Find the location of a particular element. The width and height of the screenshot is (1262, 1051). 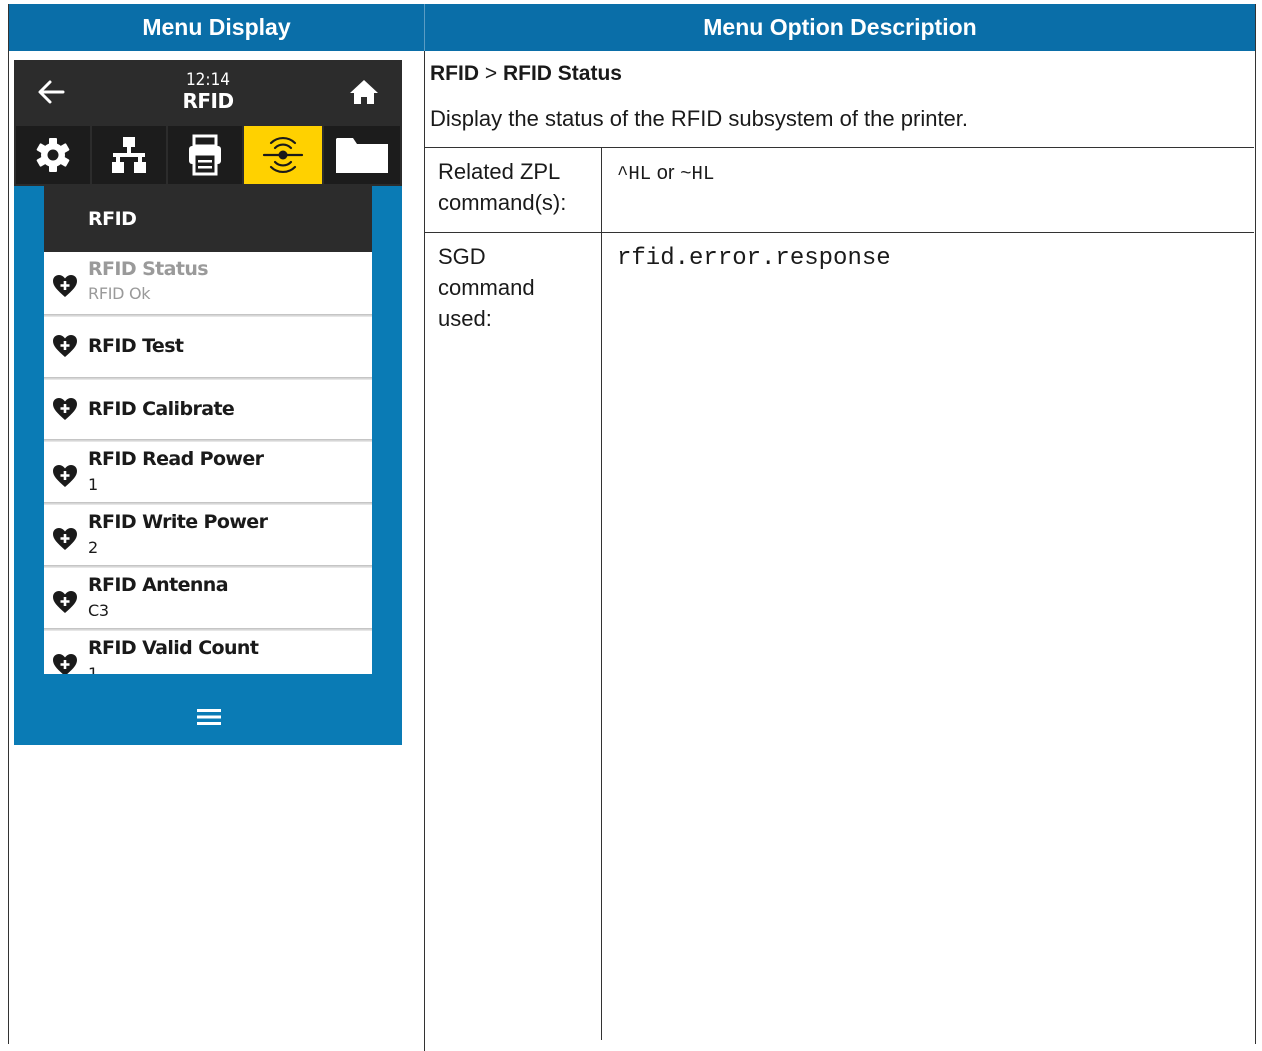

menu-item-rfid-status: RFID Status RFID Ok is located at coordinates (208, 283).